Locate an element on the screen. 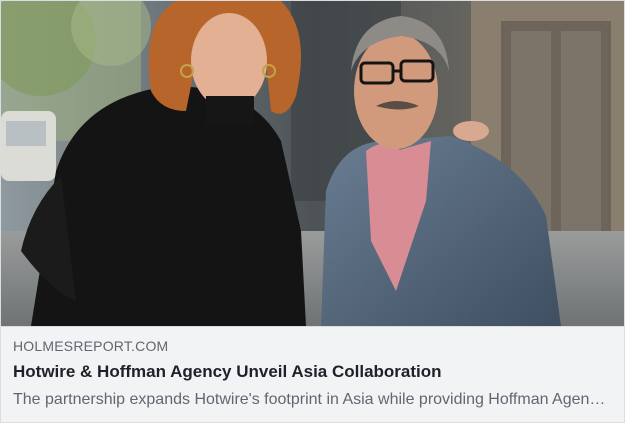 This screenshot has width=625, height=423. source-domain: HOLMESREPORT.COM is located at coordinates (91, 346).